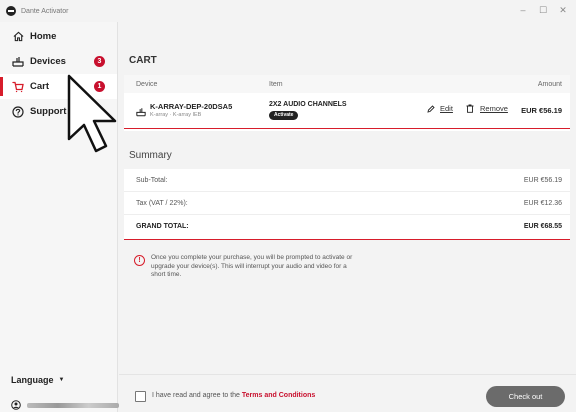 Image resolution: width=576 pixels, height=412 pixels. I want to click on sidebar-item-home: Home, so click(58, 36).